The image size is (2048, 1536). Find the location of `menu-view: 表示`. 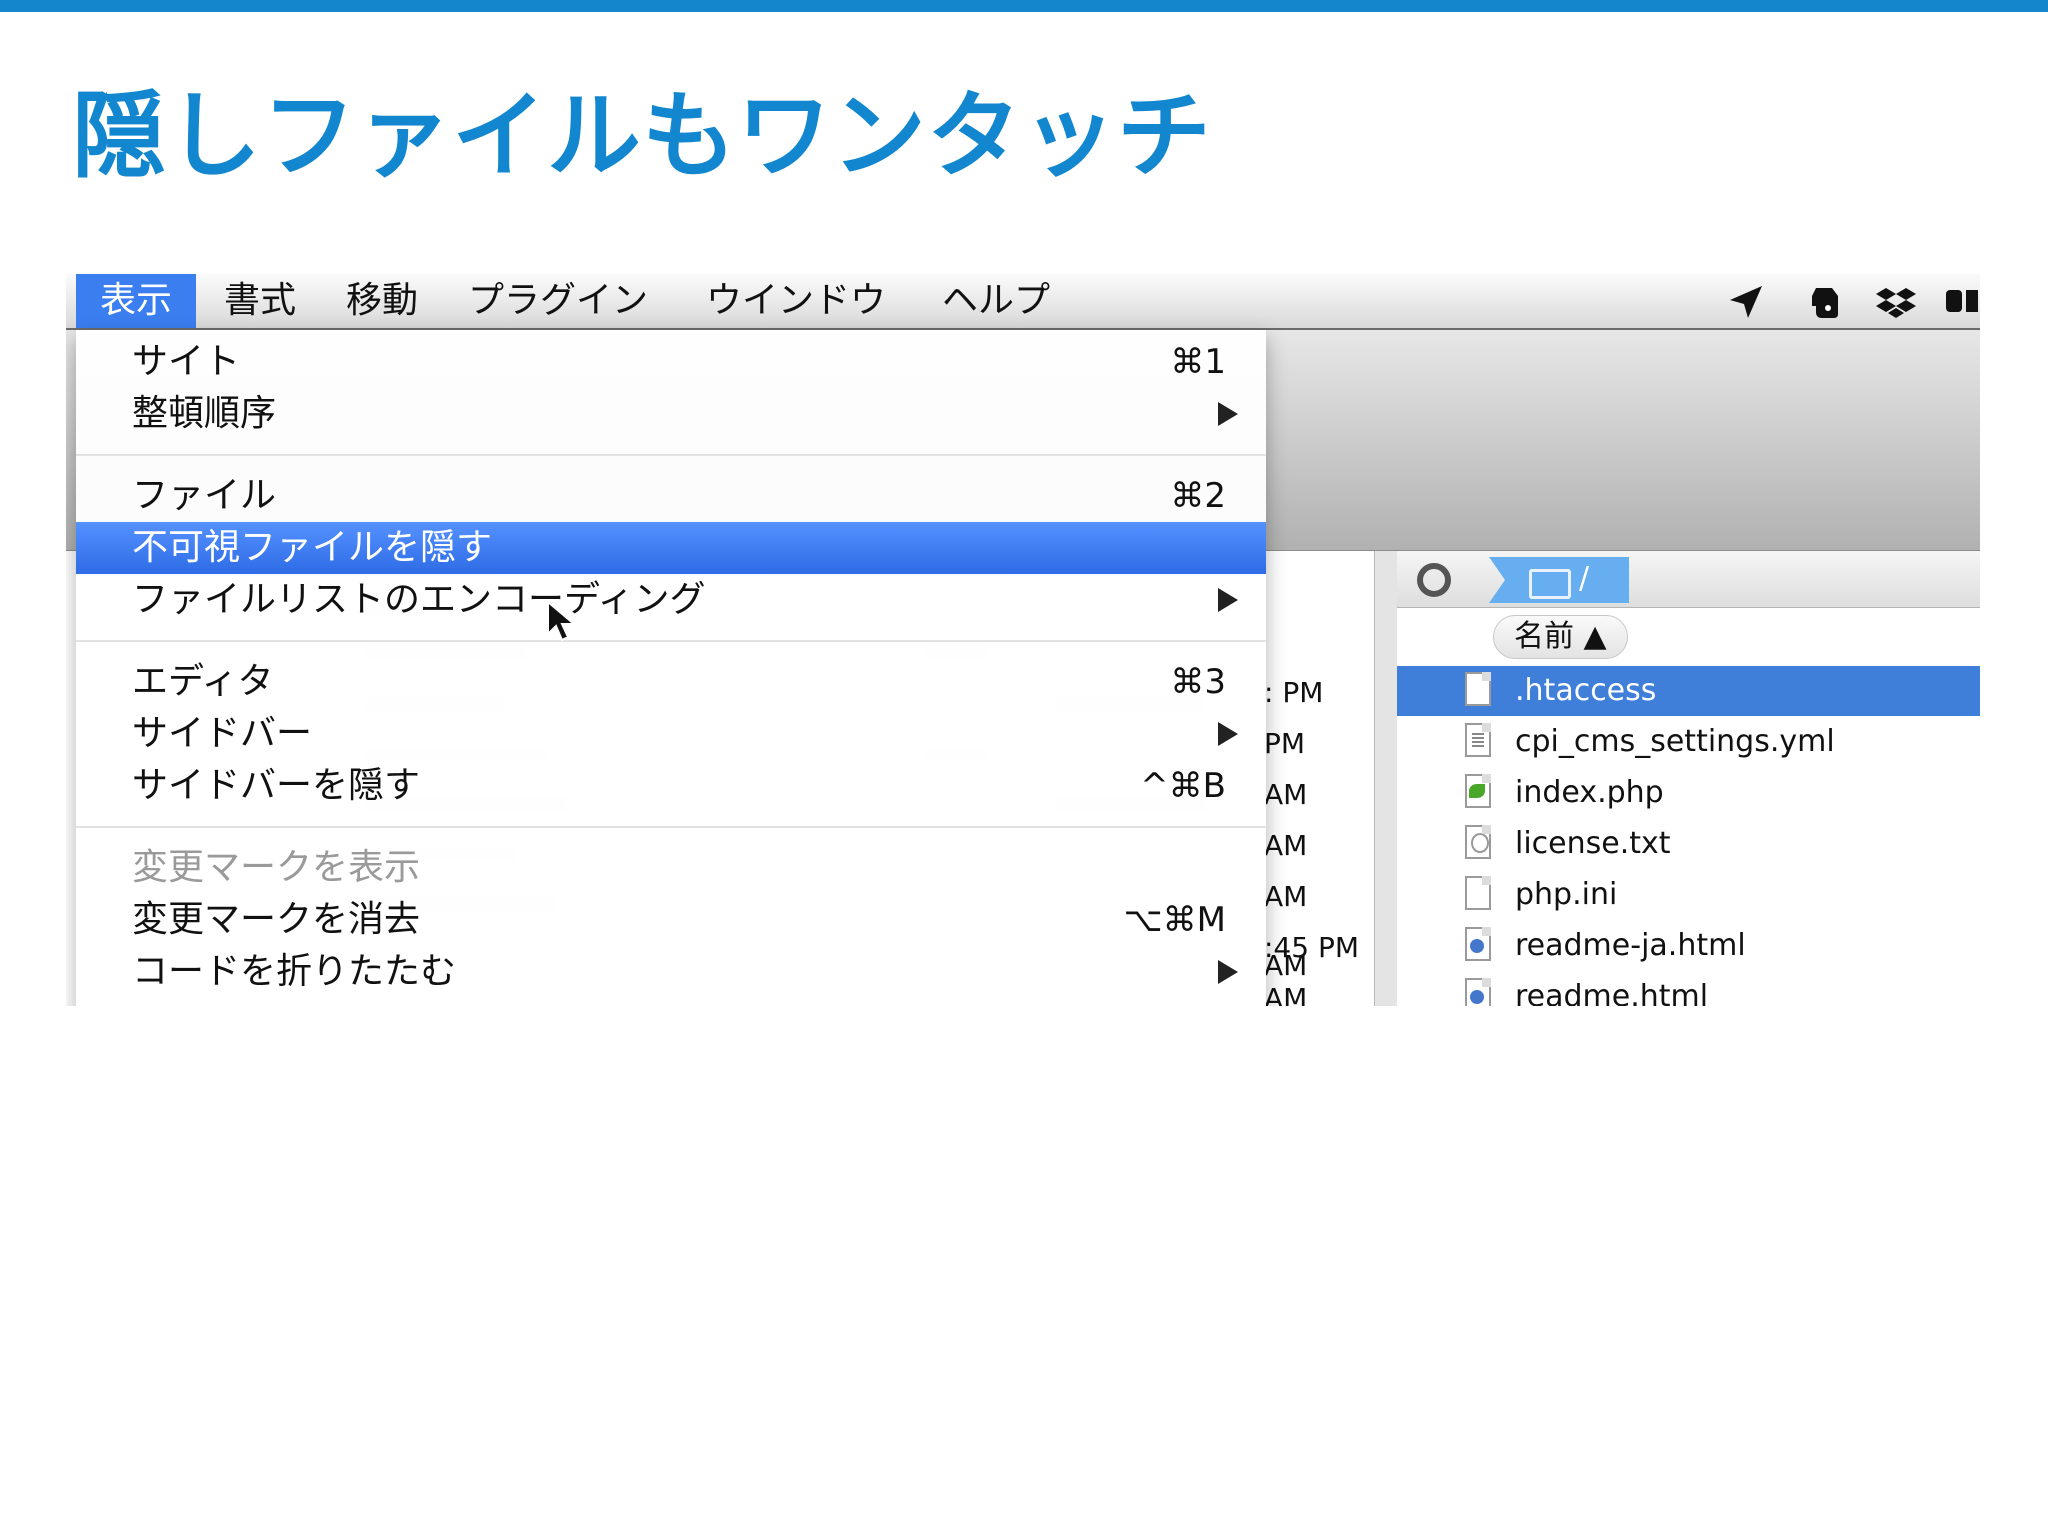

menu-view: 表示 is located at coordinates (136, 301).